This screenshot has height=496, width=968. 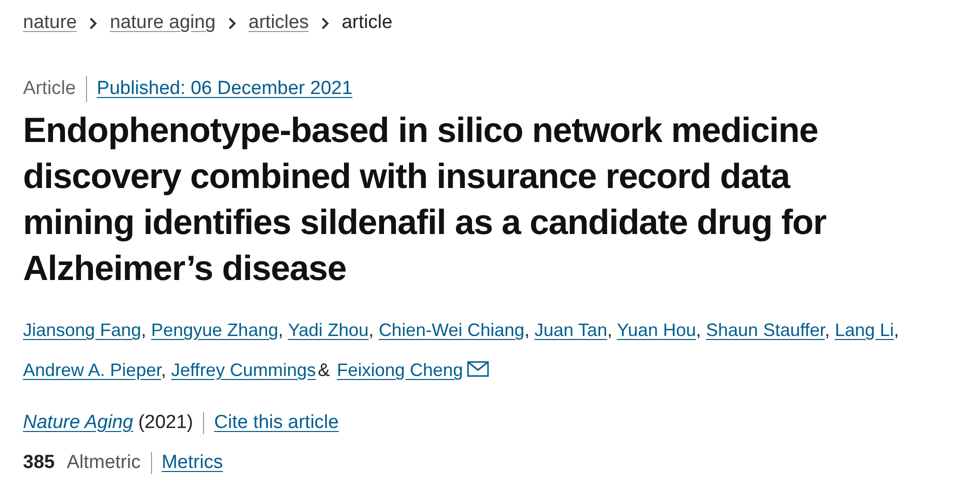 I want to click on breadcrumb-link: nature, so click(x=50, y=23).